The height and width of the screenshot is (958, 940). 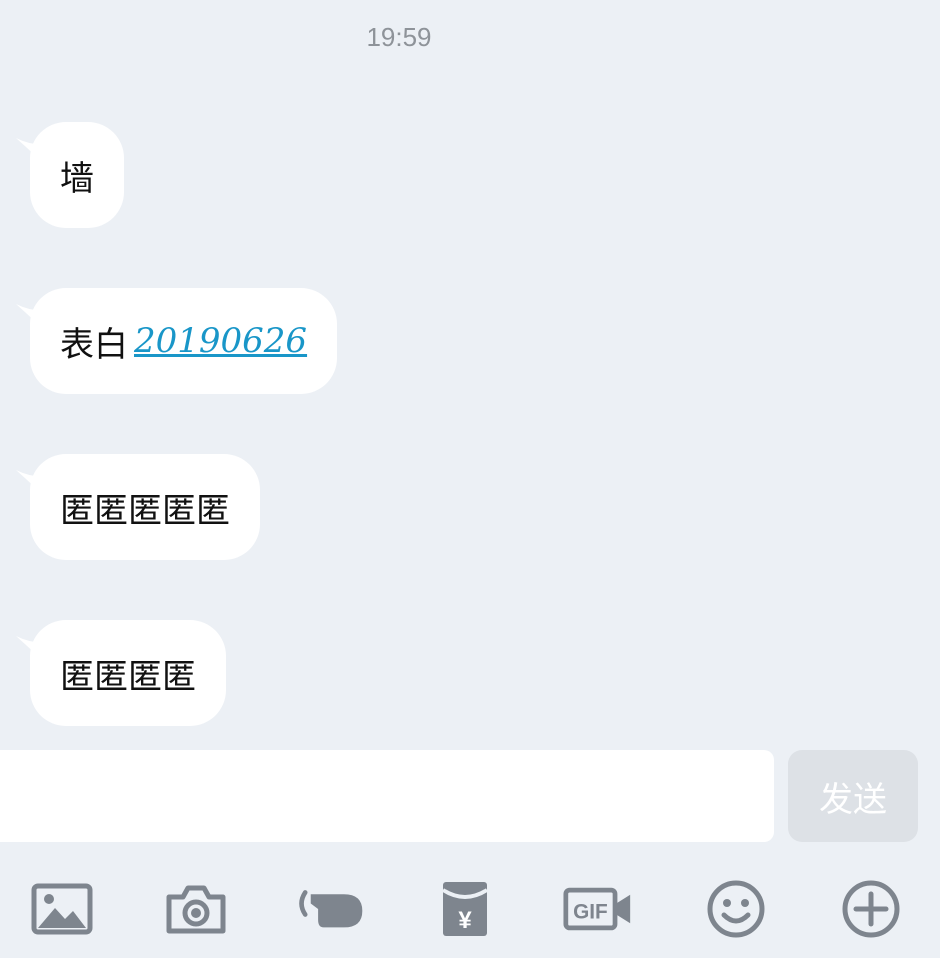 What do you see at coordinates (196, 909) in the screenshot?
I see `camera-icon` at bounding box center [196, 909].